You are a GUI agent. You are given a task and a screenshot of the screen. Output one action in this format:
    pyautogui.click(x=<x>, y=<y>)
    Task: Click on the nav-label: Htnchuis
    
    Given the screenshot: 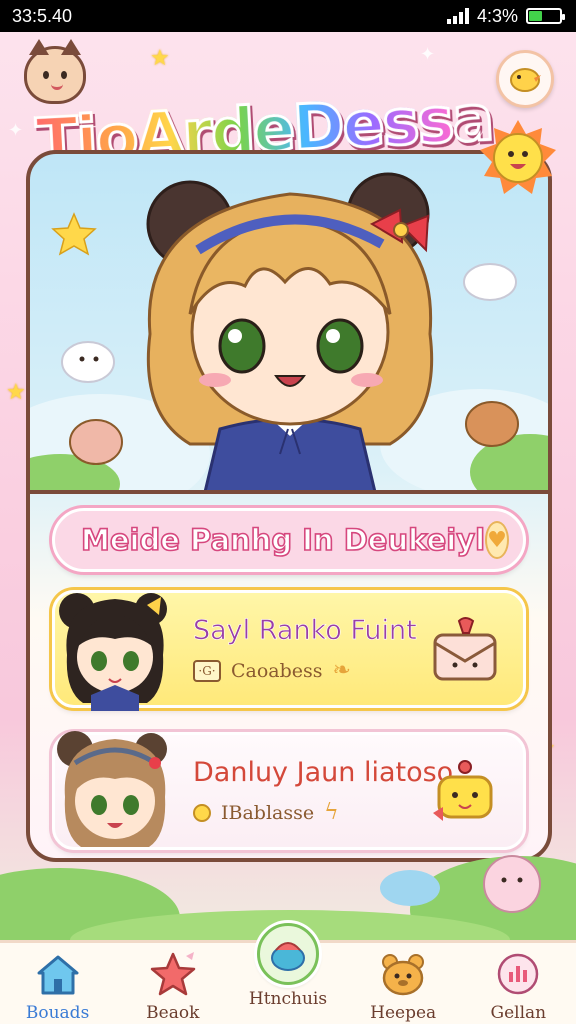 What is the action you would take?
    pyautogui.click(x=288, y=999)
    